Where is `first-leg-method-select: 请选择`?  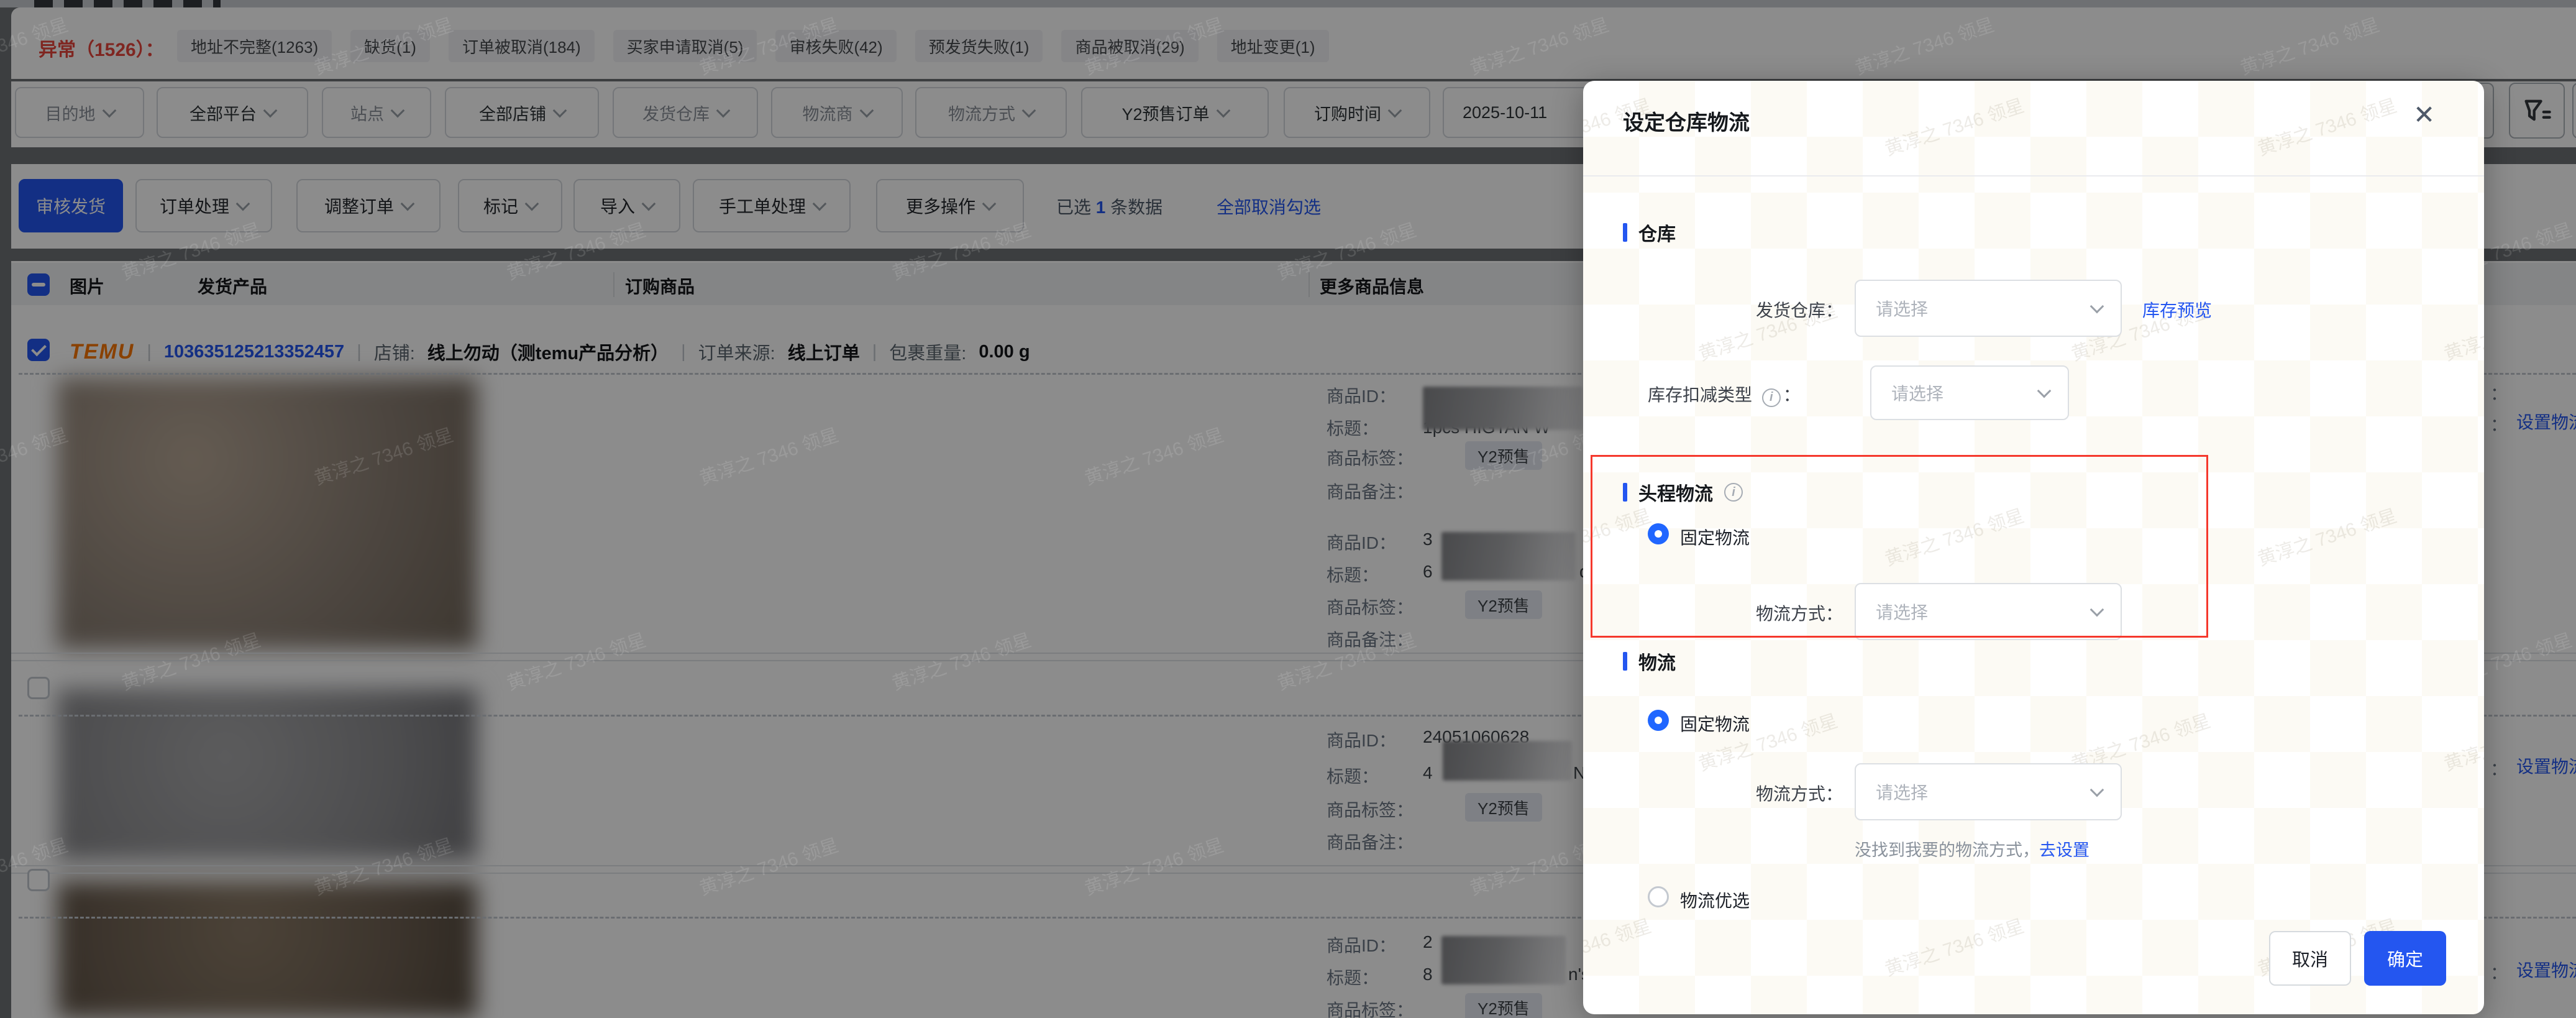 first-leg-method-select: 请选择 is located at coordinates (1988, 611).